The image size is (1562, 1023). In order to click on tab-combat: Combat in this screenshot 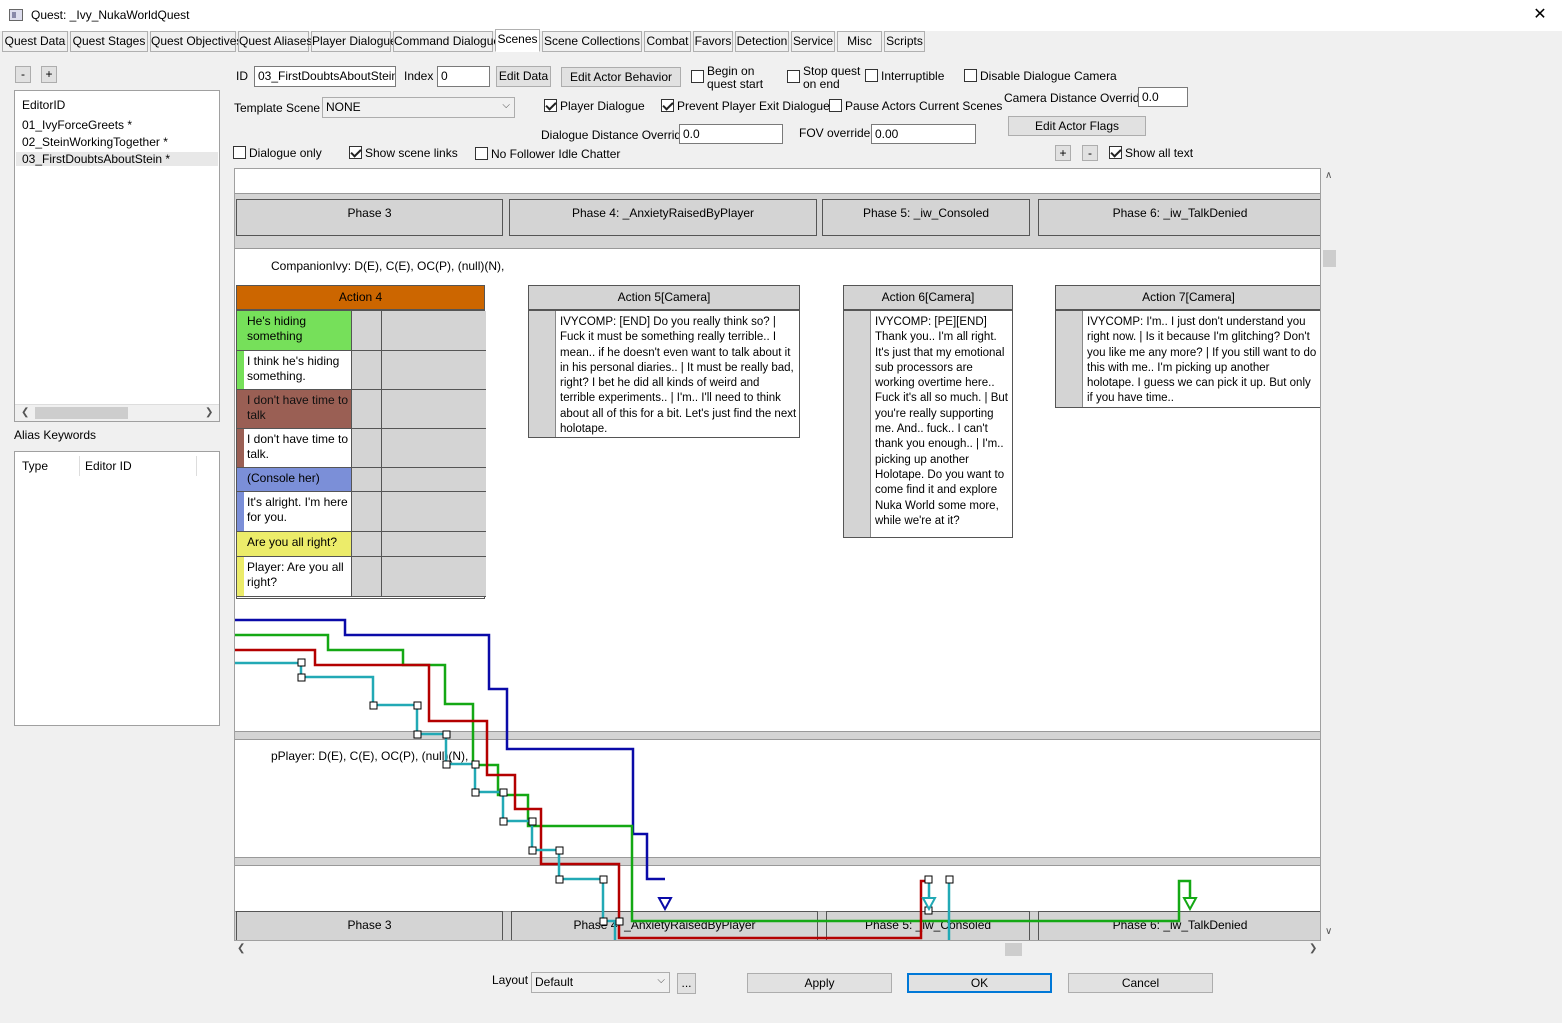, I will do `click(667, 41)`.